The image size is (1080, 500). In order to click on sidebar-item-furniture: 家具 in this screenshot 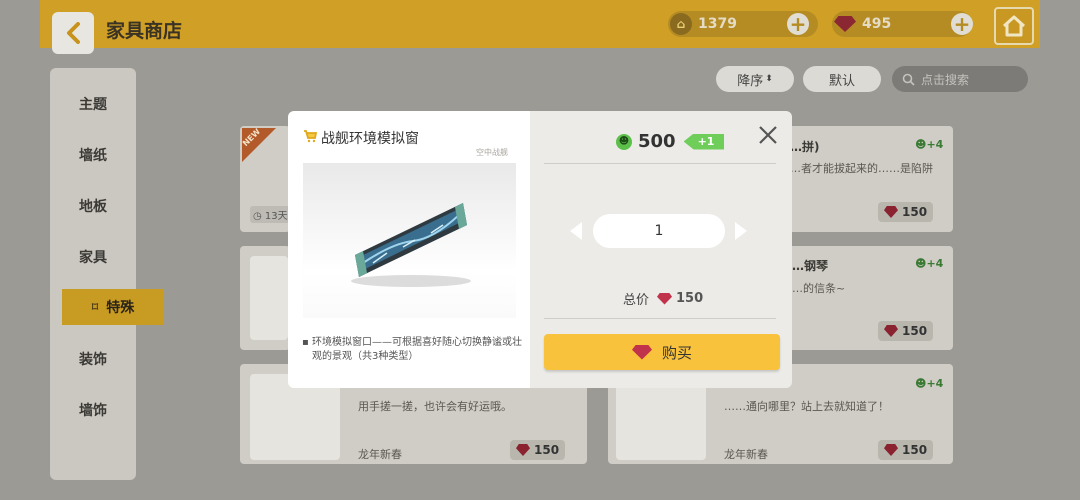, I will do `click(93, 257)`.